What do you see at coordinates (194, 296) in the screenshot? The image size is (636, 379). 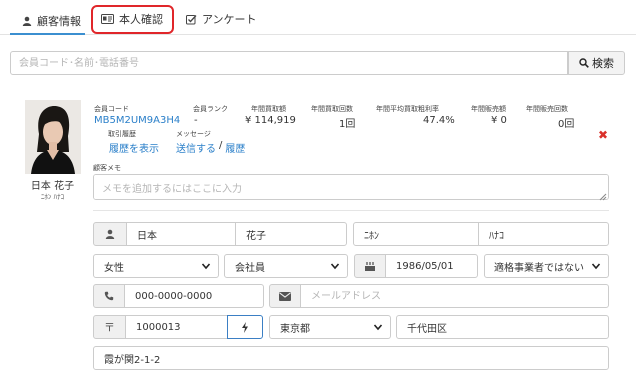 I see `phone-input` at bounding box center [194, 296].